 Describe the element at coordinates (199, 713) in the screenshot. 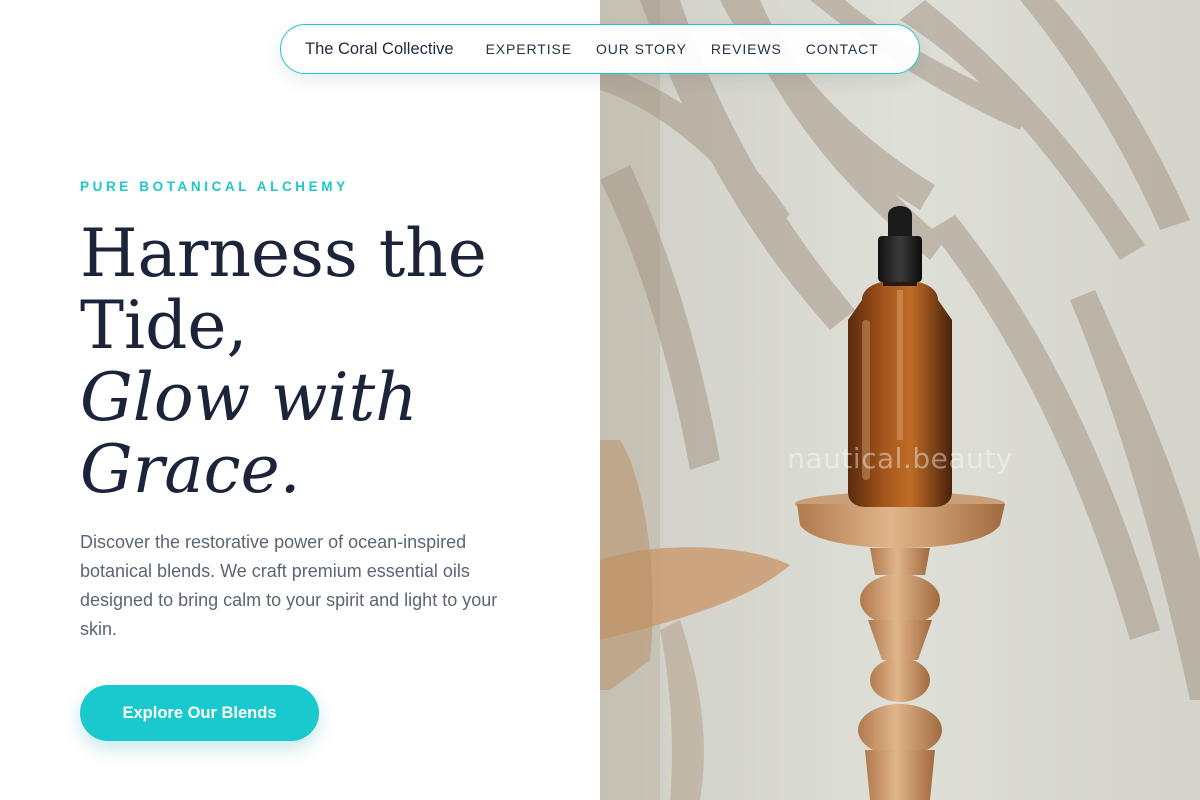

I see `explore-blends-button: Explore Our Blends` at that location.